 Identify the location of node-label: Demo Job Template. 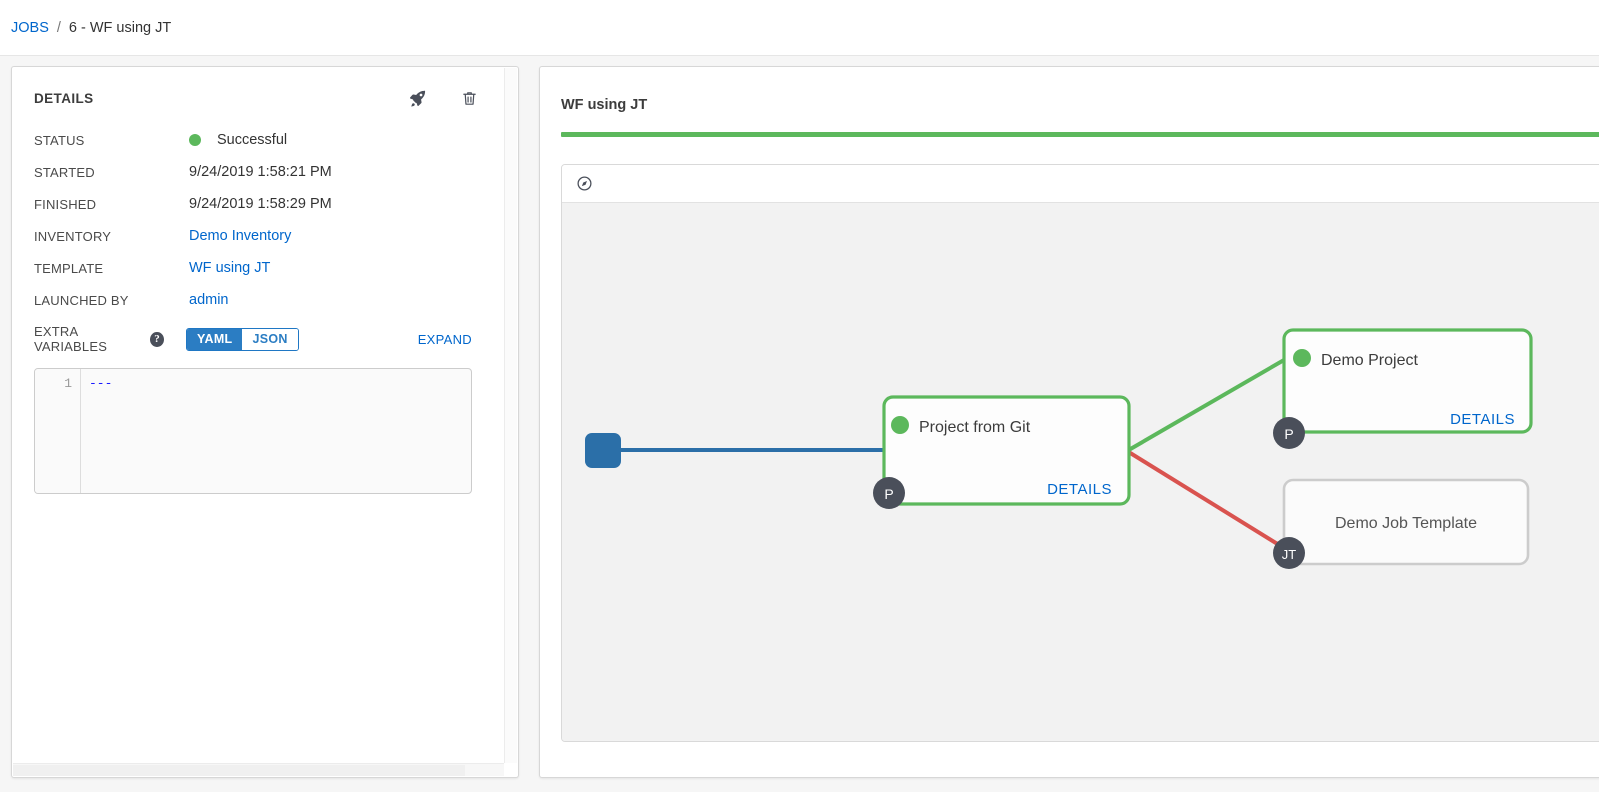
(1406, 523).